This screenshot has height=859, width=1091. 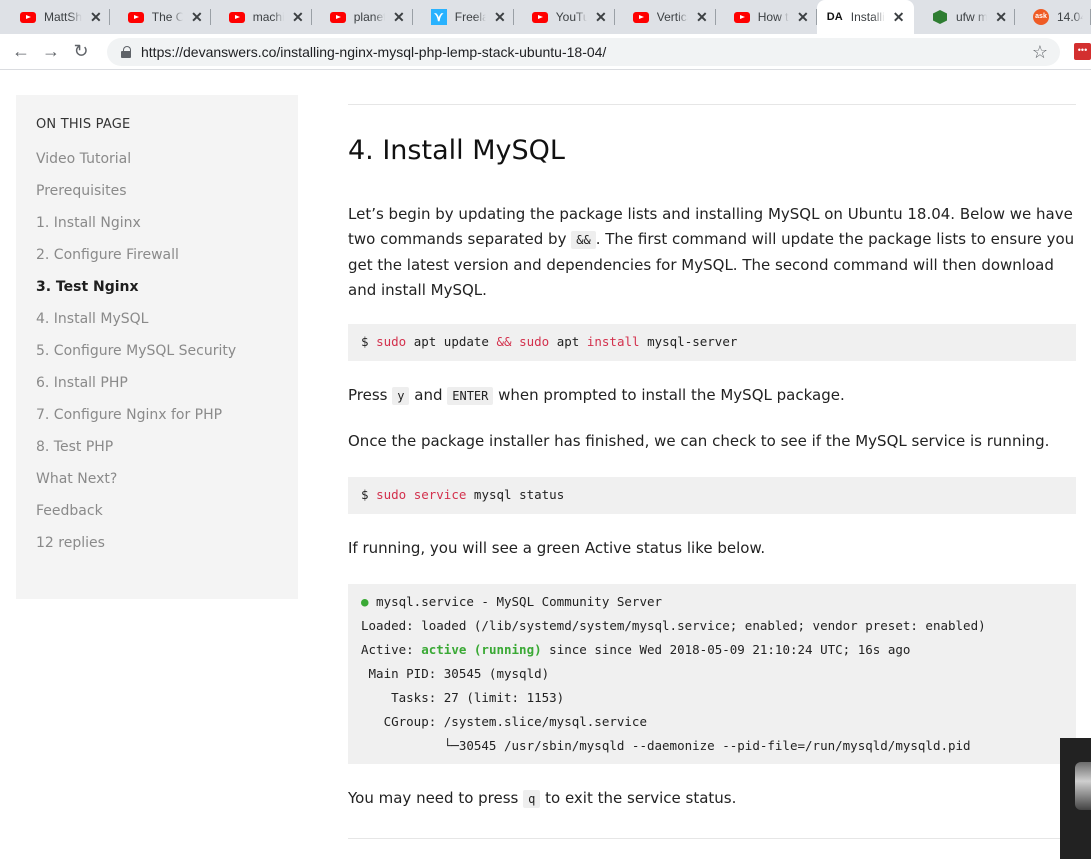 I want to click on reload-icon: ↻, so click(x=81, y=51).